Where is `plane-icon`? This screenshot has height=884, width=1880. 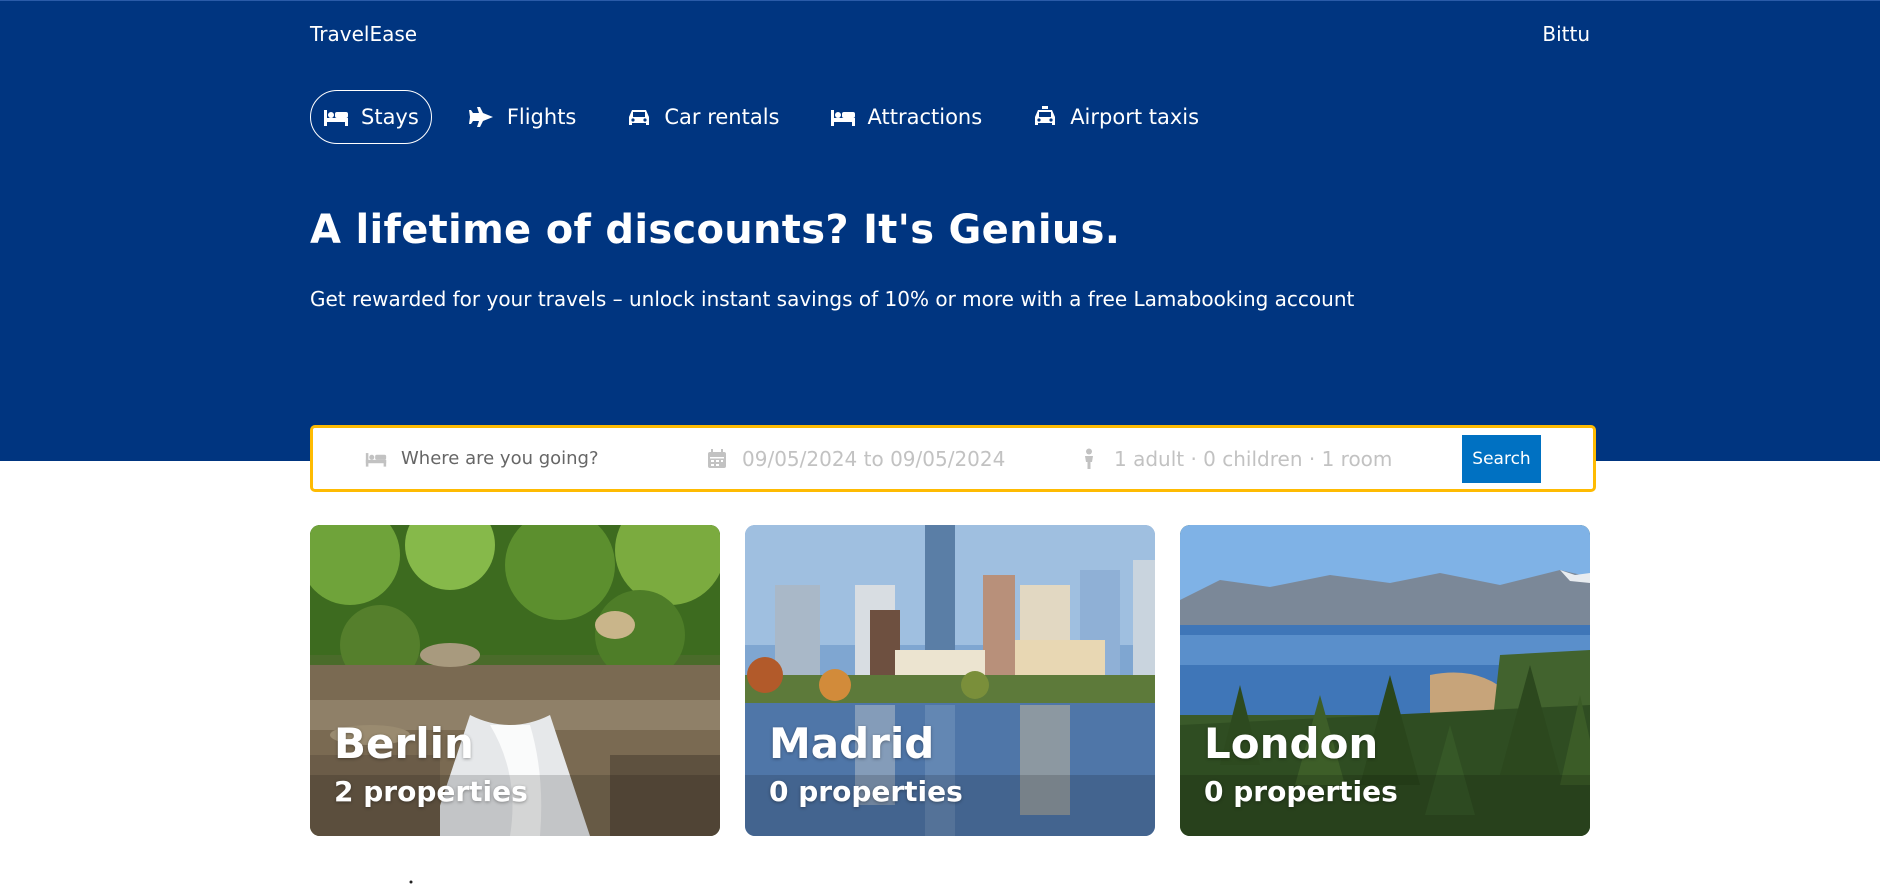 plane-icon is located at coordinates (481, 117).